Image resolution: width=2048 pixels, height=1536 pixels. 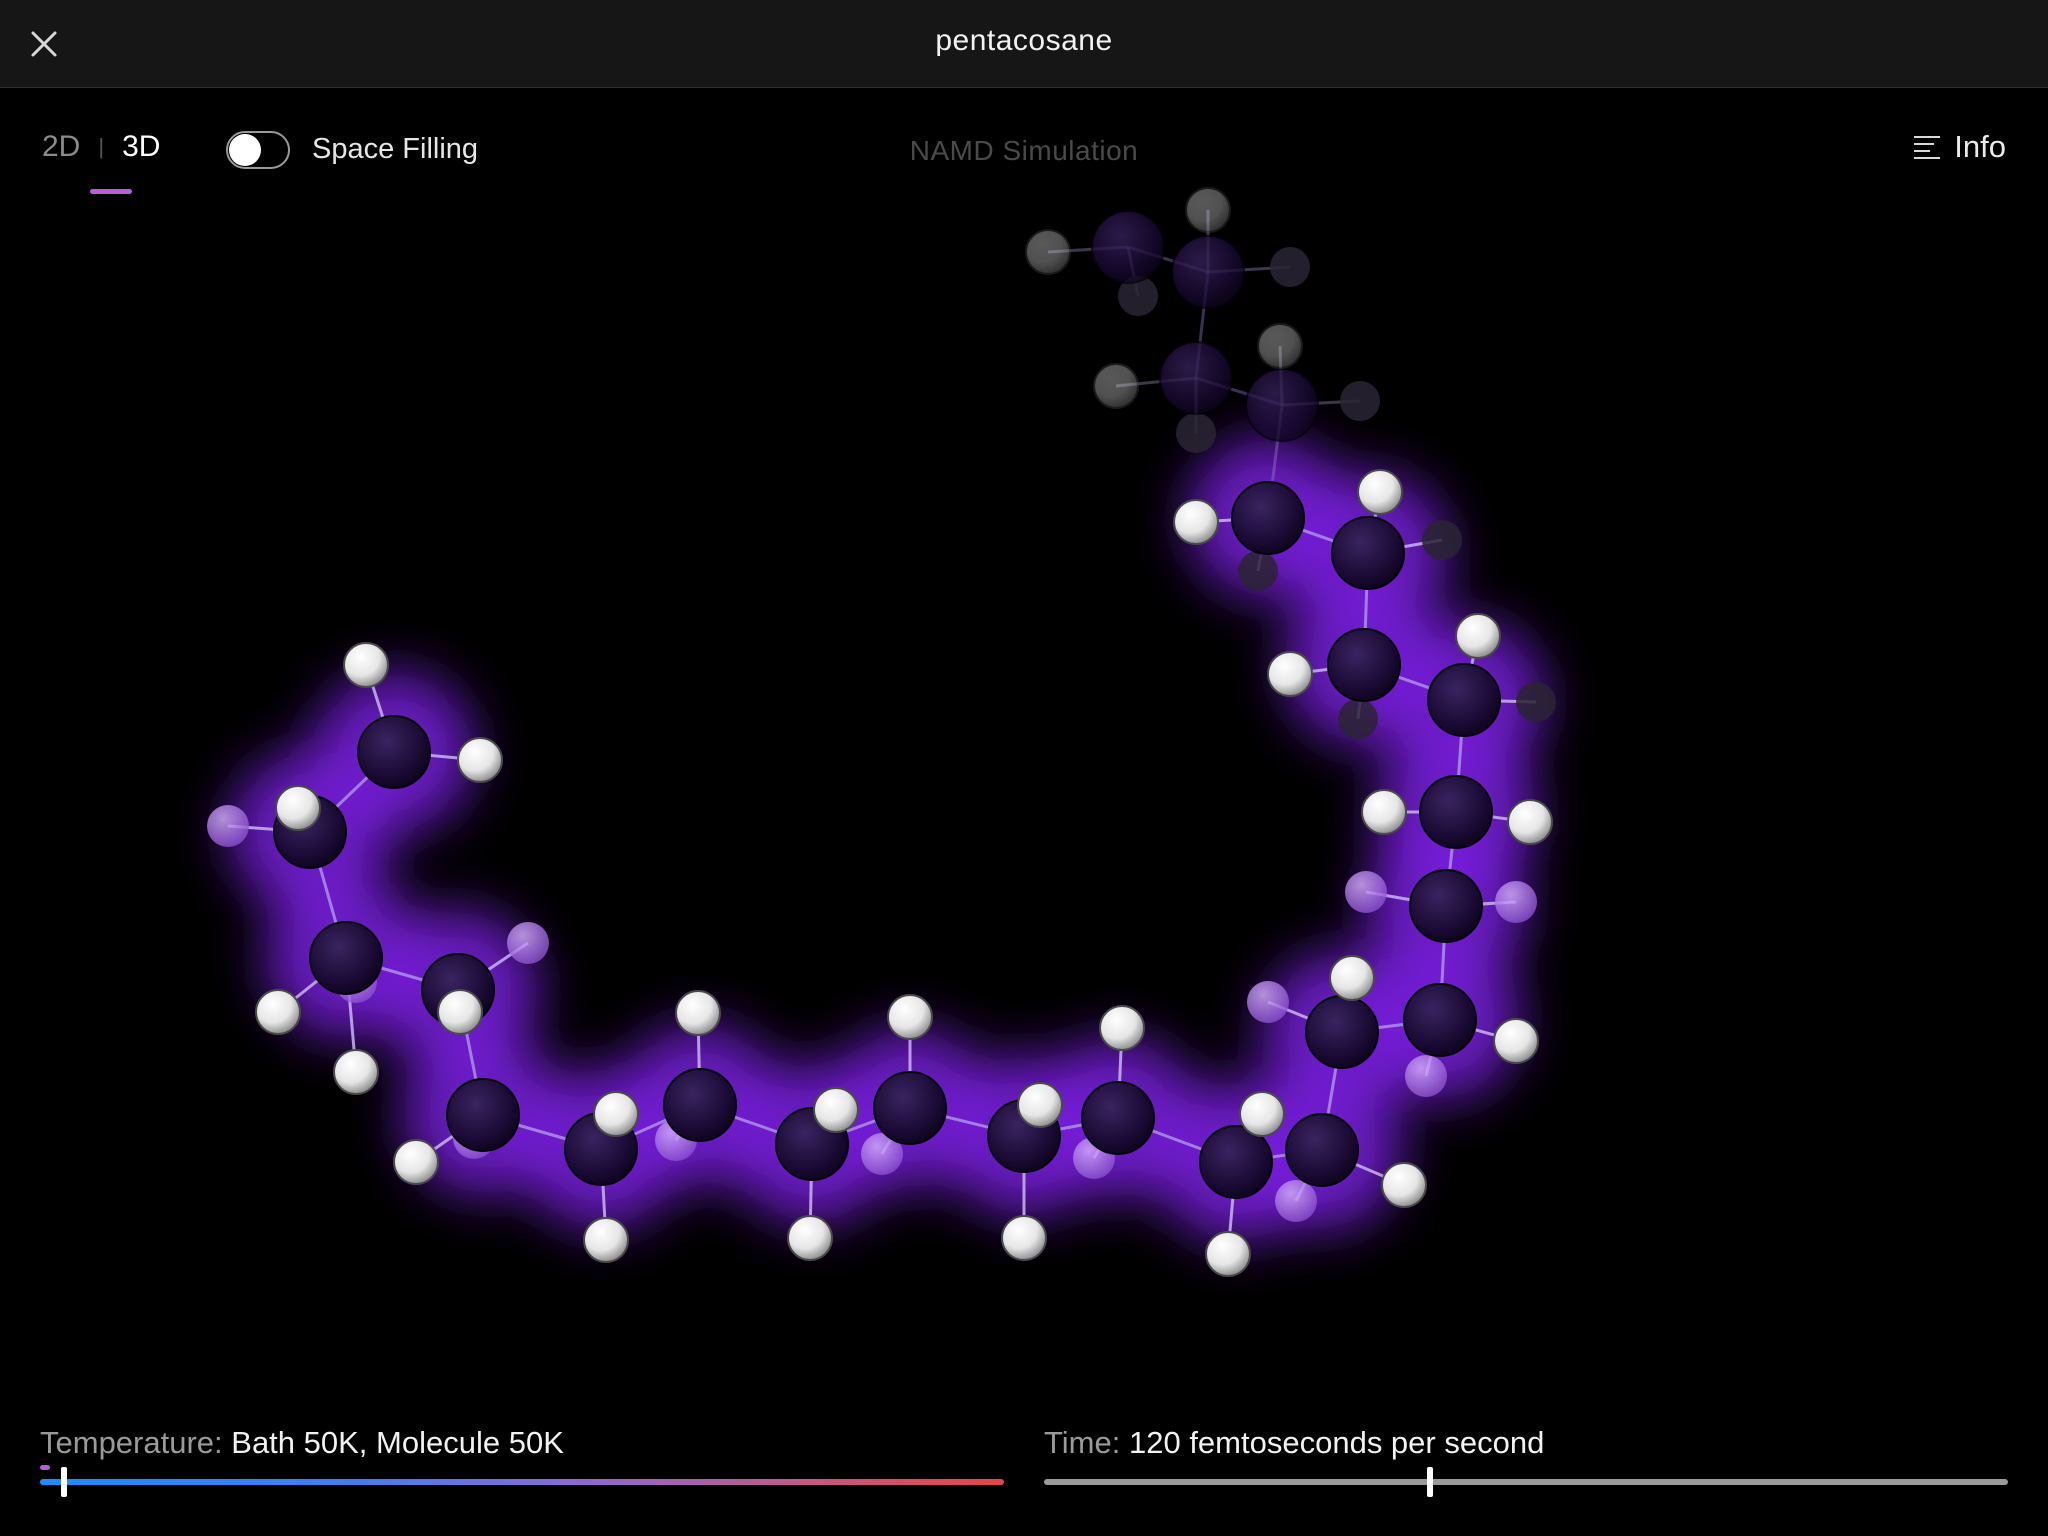 What do you see at coordinates (45, 1467) in the screenshot?
I see `temperature-indicator` at bounding box center [45, 1467].